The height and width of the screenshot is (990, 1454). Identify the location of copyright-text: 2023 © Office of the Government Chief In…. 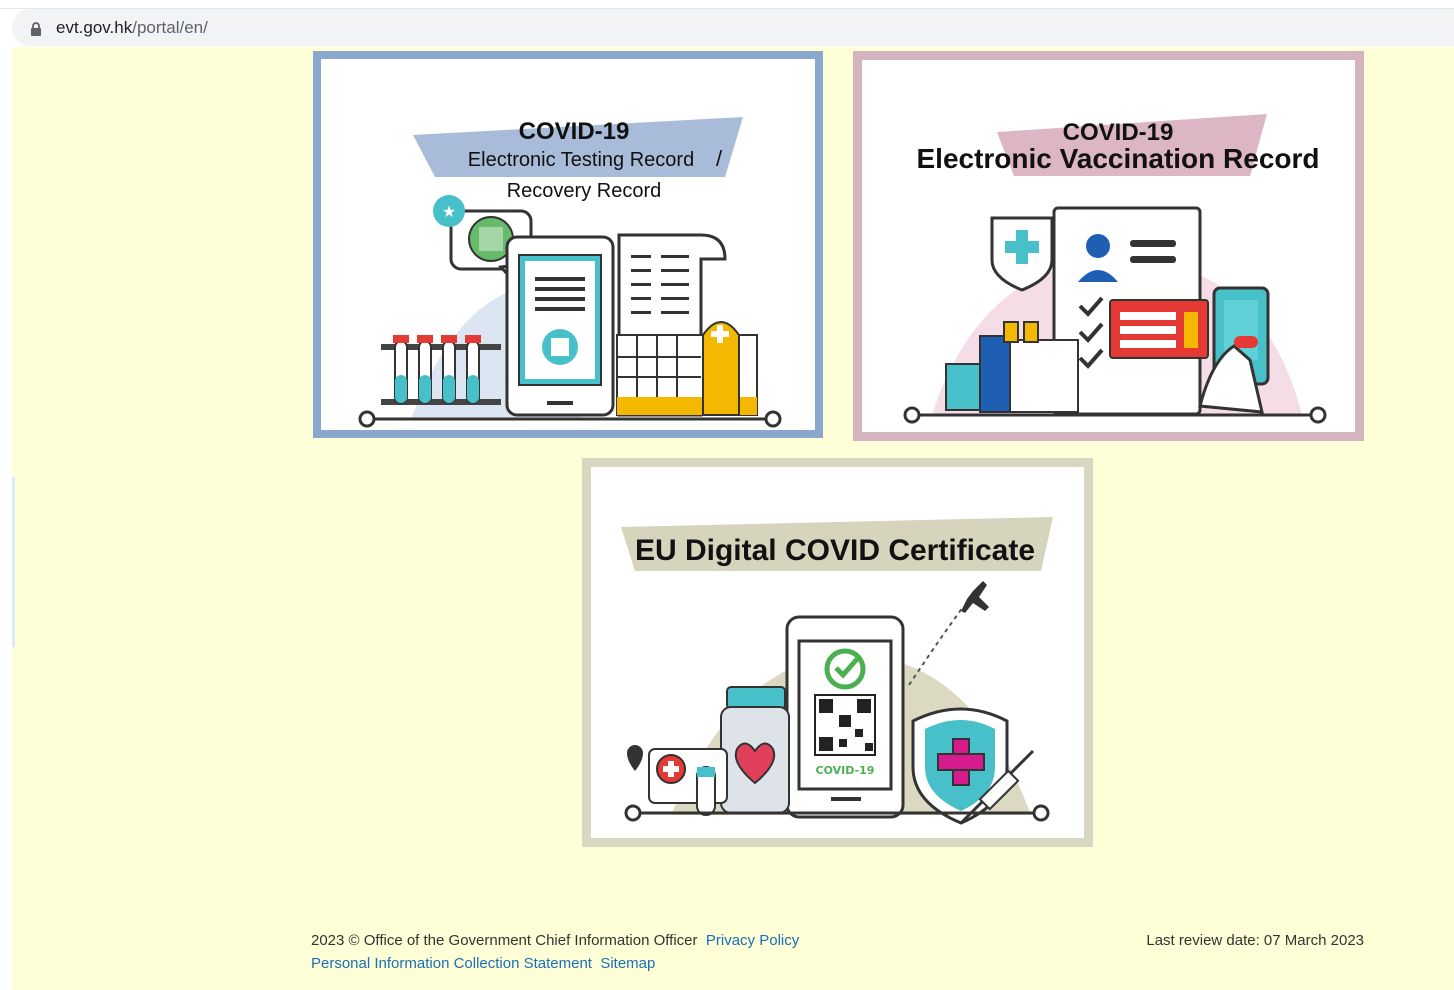
(504, 940).